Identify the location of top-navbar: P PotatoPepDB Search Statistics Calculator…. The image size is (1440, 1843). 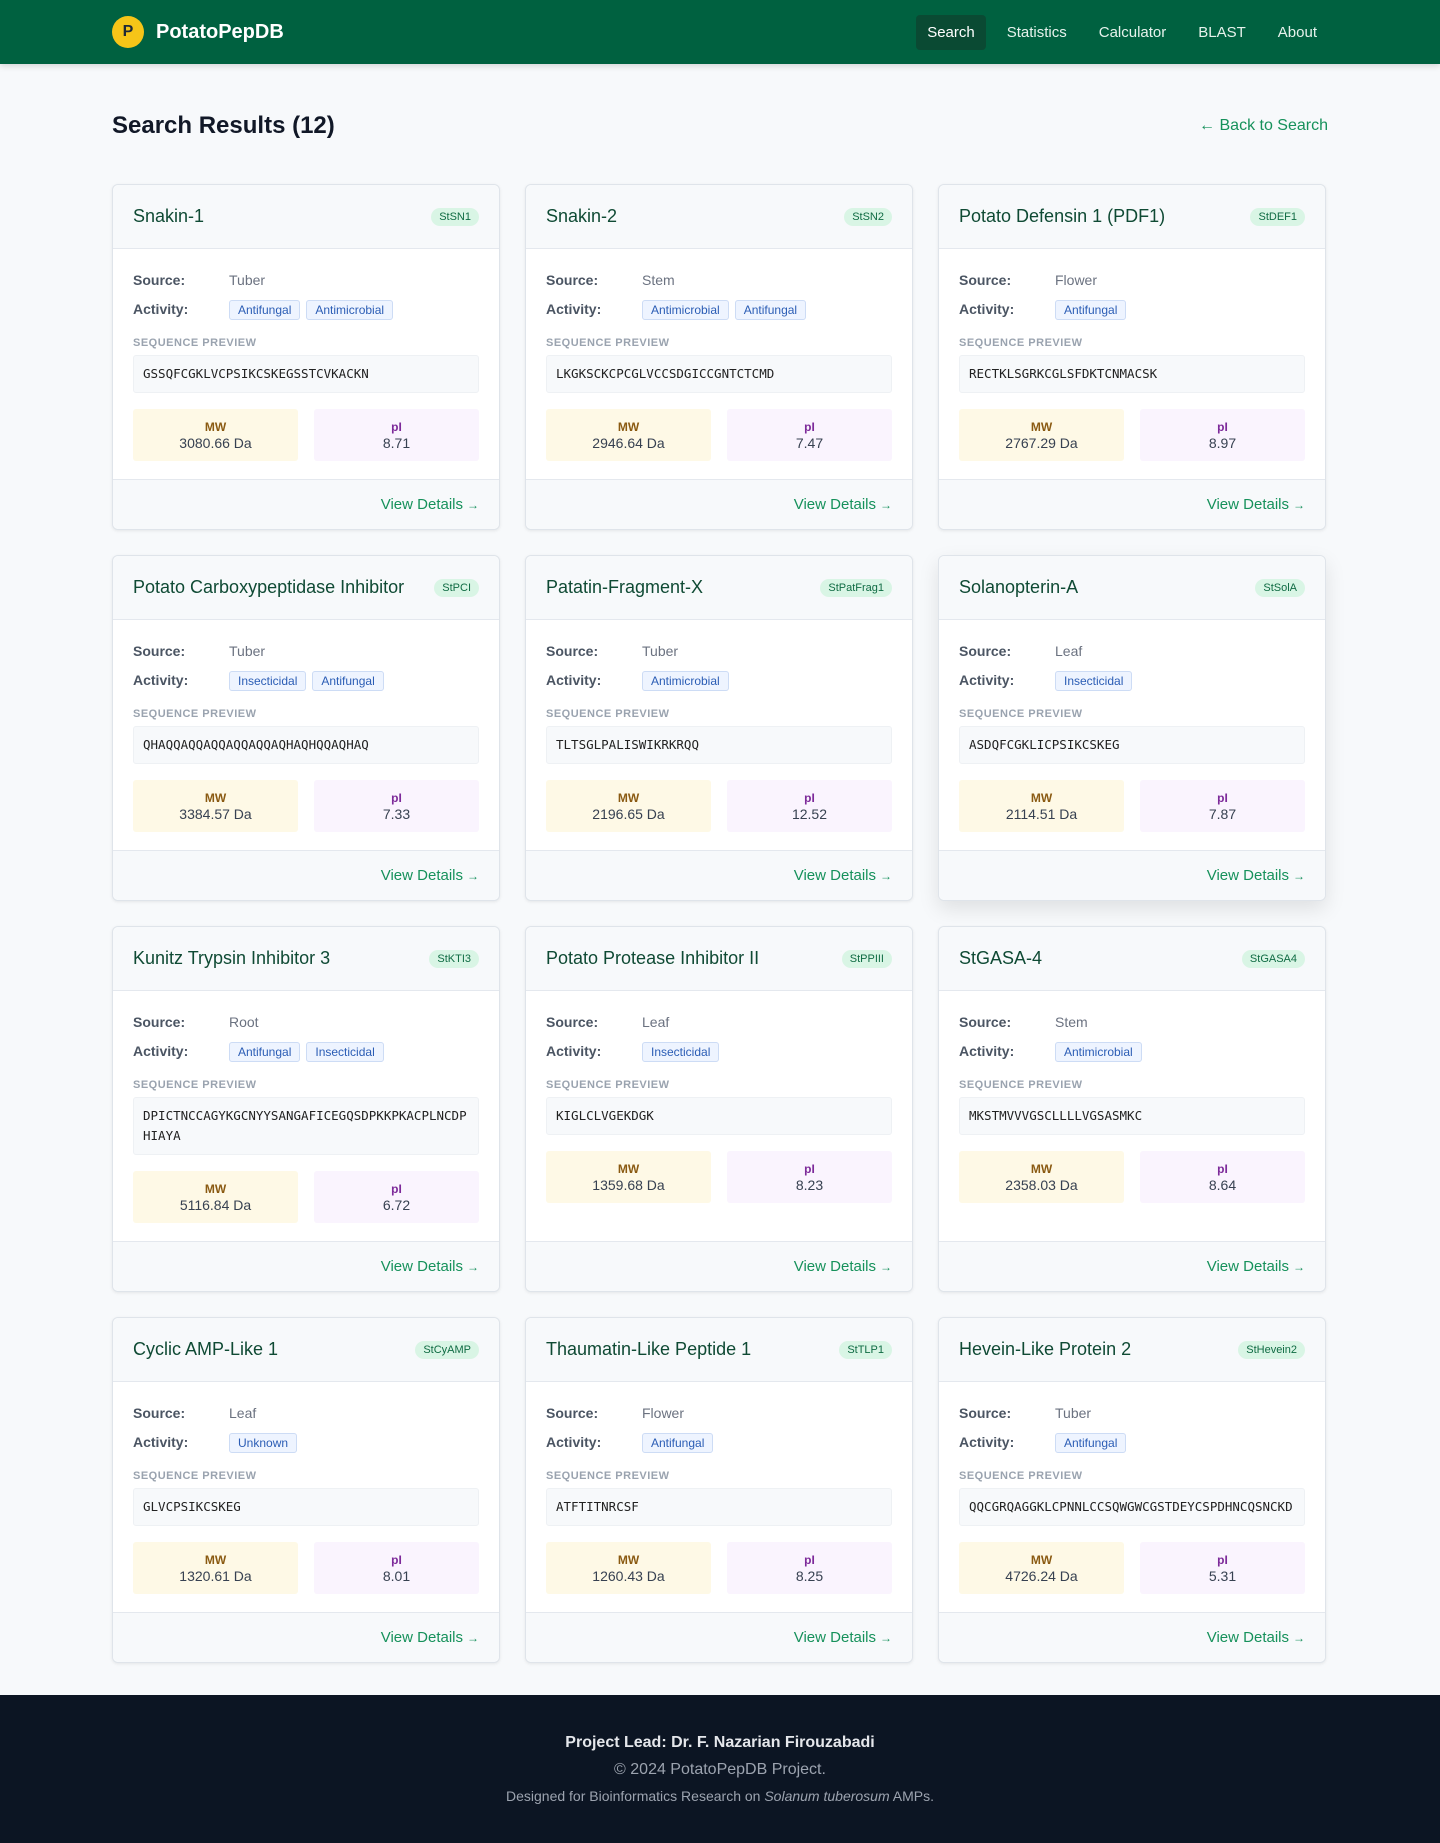
(720, 32).